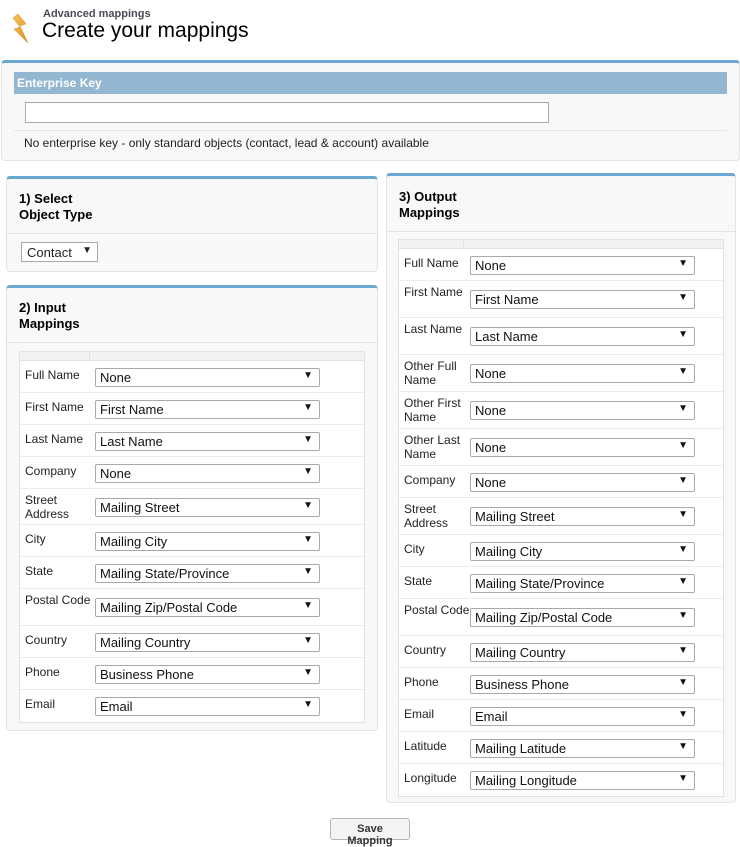 Image resolution: width=740 pixels, height=847 pixels. What do you see at coordinates (140, 507) in the screenshot?
I see `mapping-select-value: Mailing Street` at bounding box center [140, 507].